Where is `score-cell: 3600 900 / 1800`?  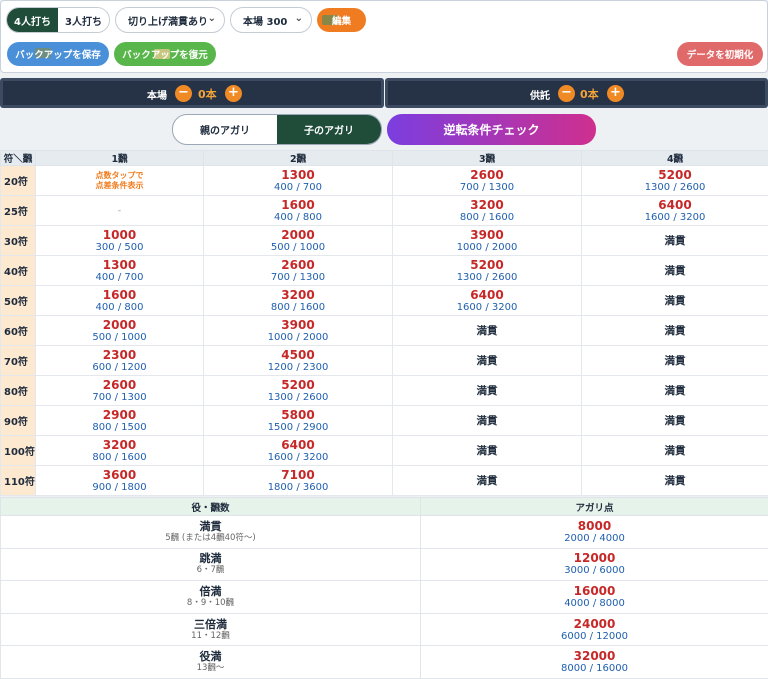 score-cell: 3600 900 / 1800 is located at coordinates (119, 480).